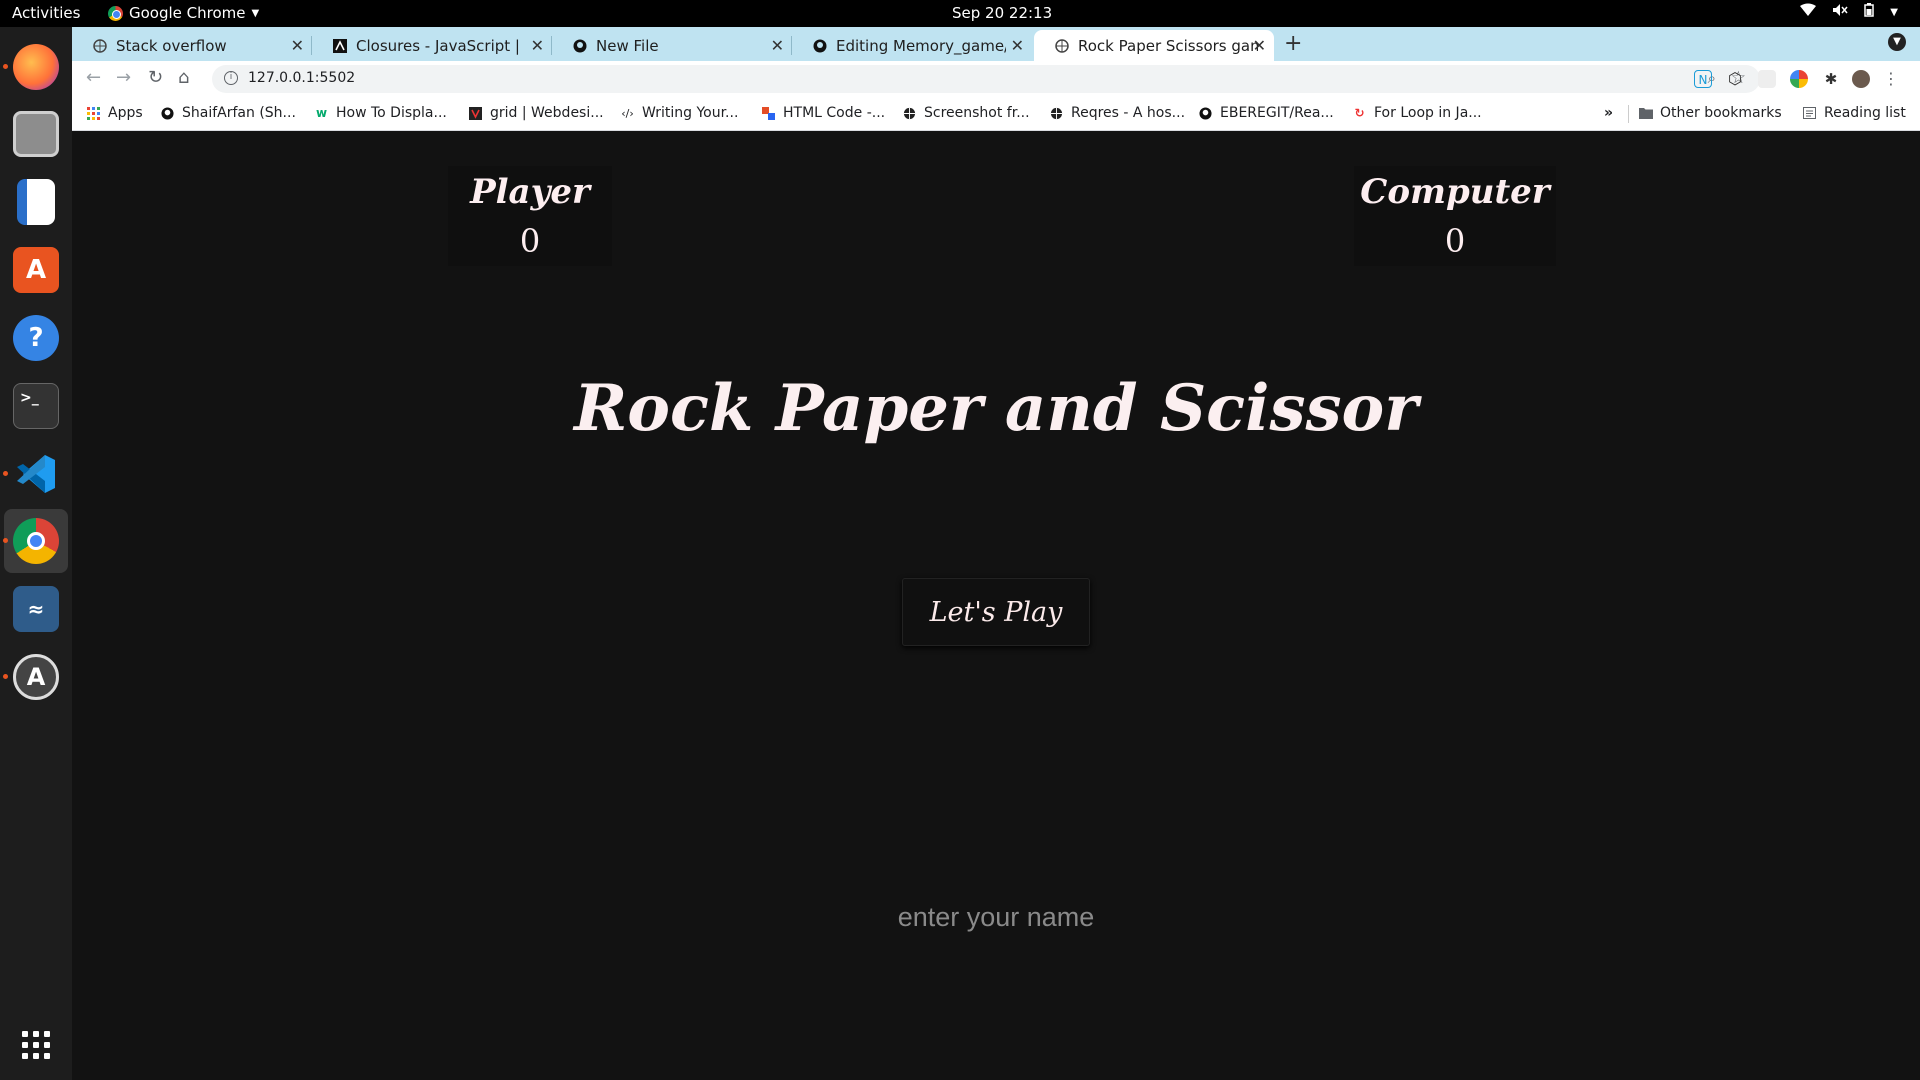 Image resolution: width=1920 pixels, height=1080 pixels. I want to click on tab-closures-mdn: Closures - JavaScript | MD ✕, so click(432, 45).